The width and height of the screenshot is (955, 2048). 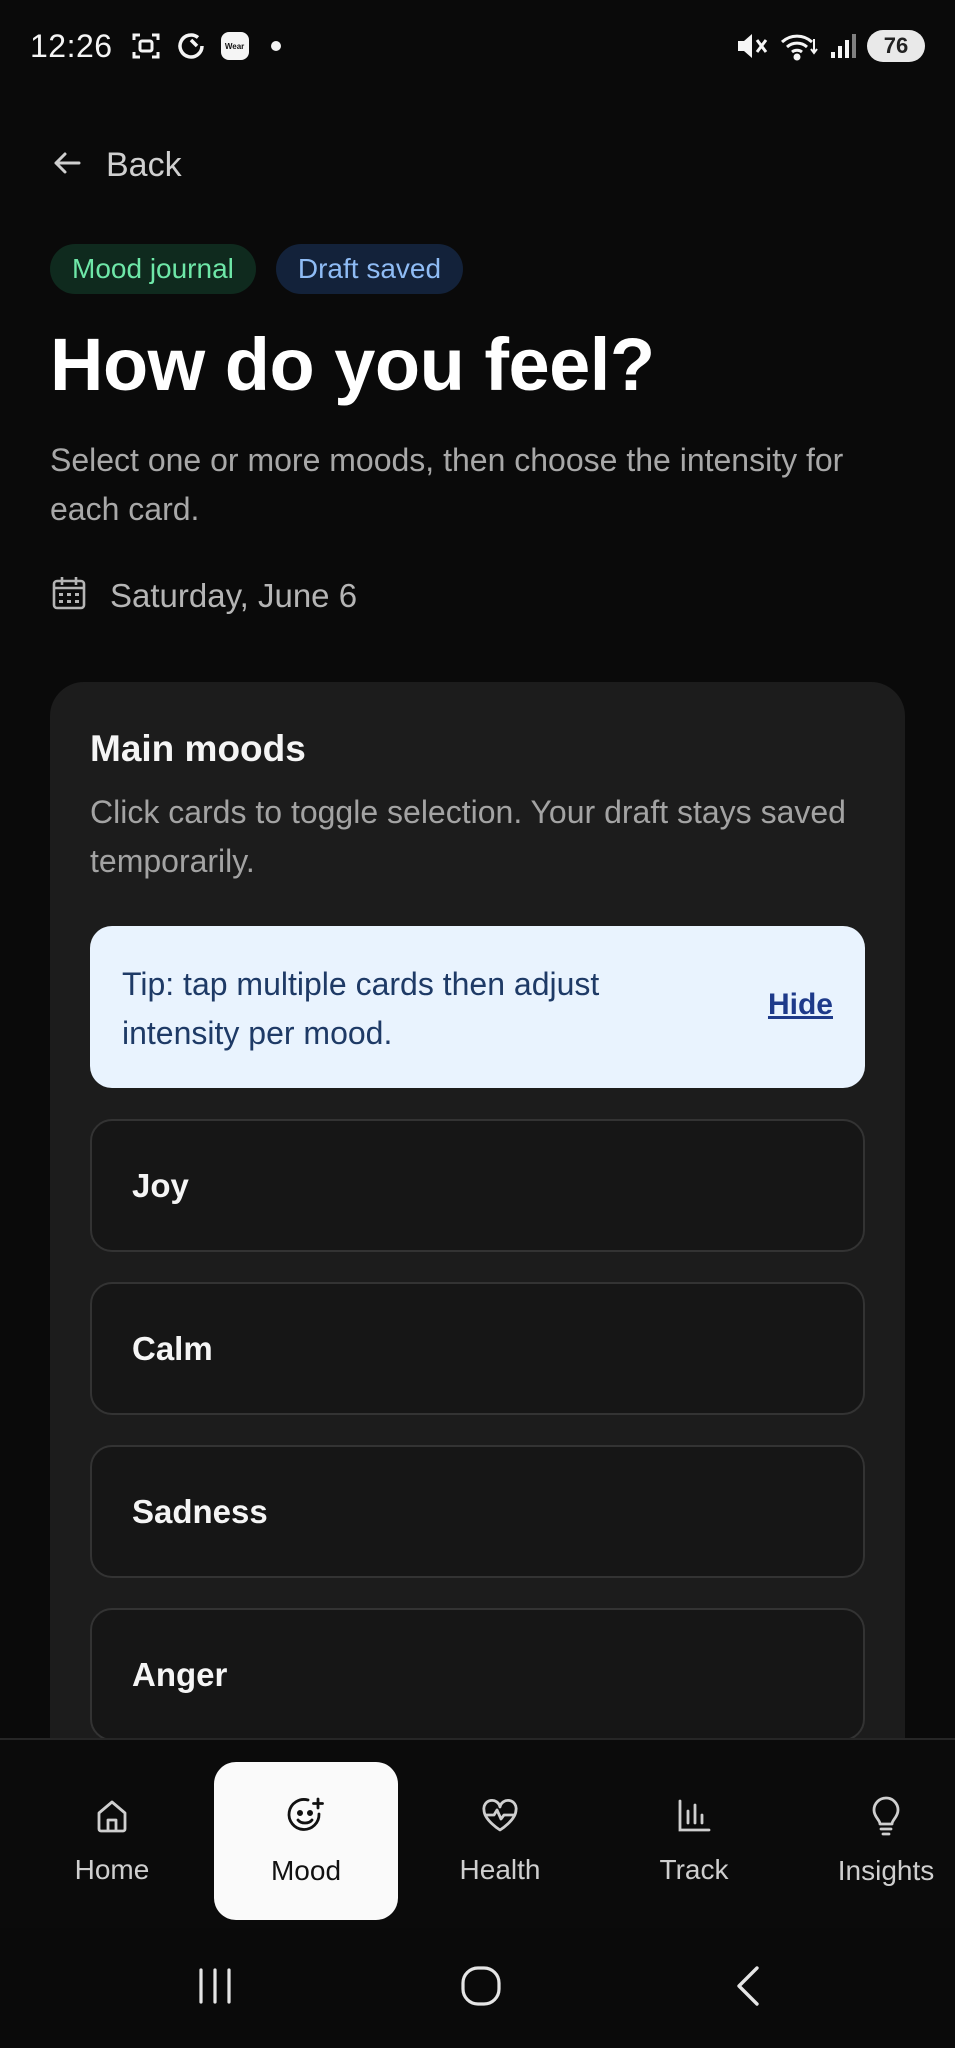 What do you see at coordinates (500, 1841) in the screenshot?
I see `nav-item-health: Health` at bounding box center [500, 1841].